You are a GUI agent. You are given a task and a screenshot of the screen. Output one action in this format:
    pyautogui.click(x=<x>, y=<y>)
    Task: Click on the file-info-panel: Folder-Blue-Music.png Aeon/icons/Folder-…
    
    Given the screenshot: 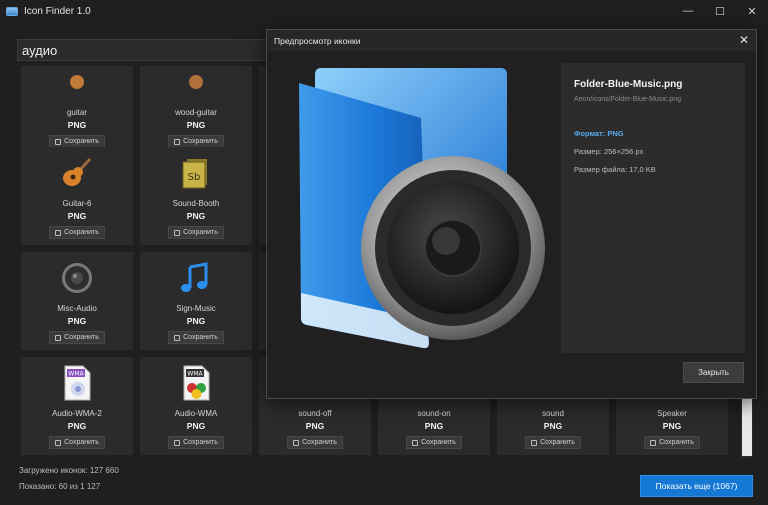 What is the action you would take?
    pyautogui.click(x=653, y=208)
    